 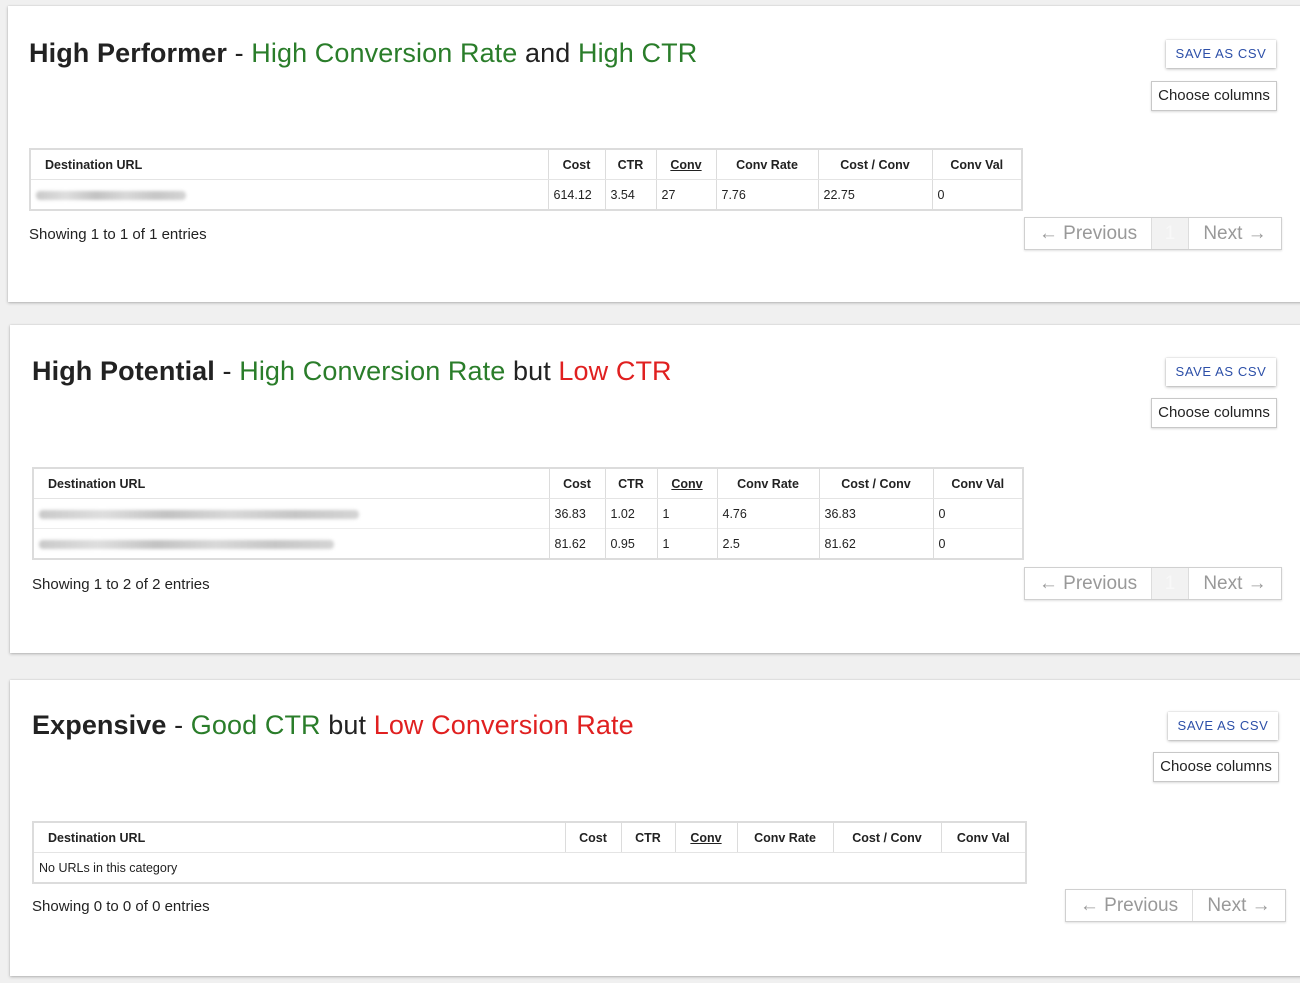 I want to click on title-main: Expensive, so click(x=99, y=725).